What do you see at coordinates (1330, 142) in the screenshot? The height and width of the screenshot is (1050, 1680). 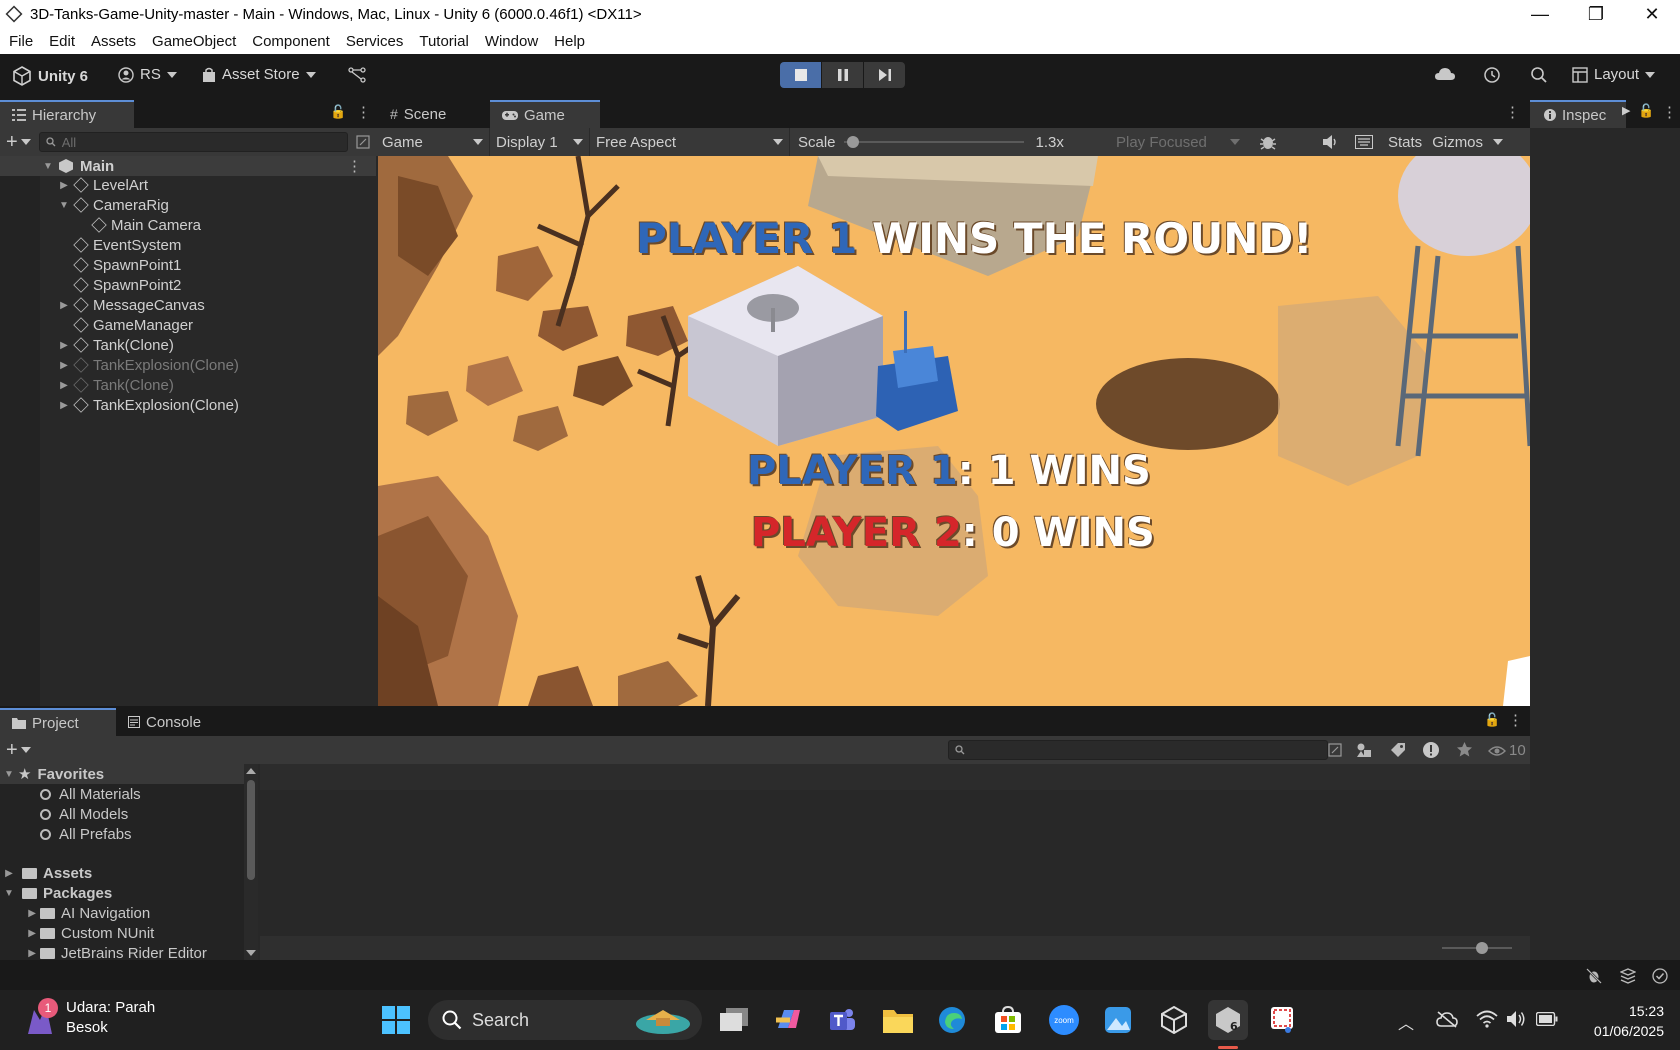 I see `mute-audio-button` at bounding box center [1330, 142].